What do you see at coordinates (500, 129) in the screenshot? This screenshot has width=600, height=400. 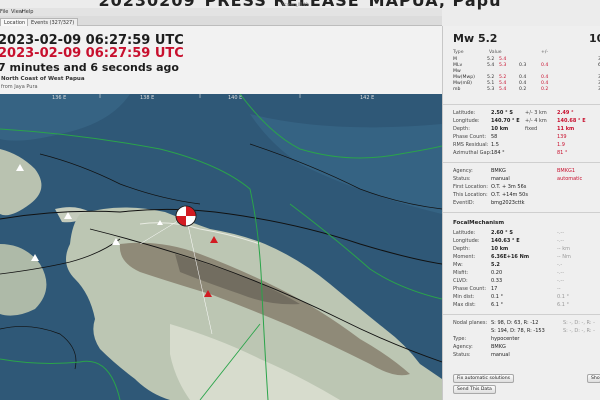 I see `value: 10 km` at bounding box center [500, 129].